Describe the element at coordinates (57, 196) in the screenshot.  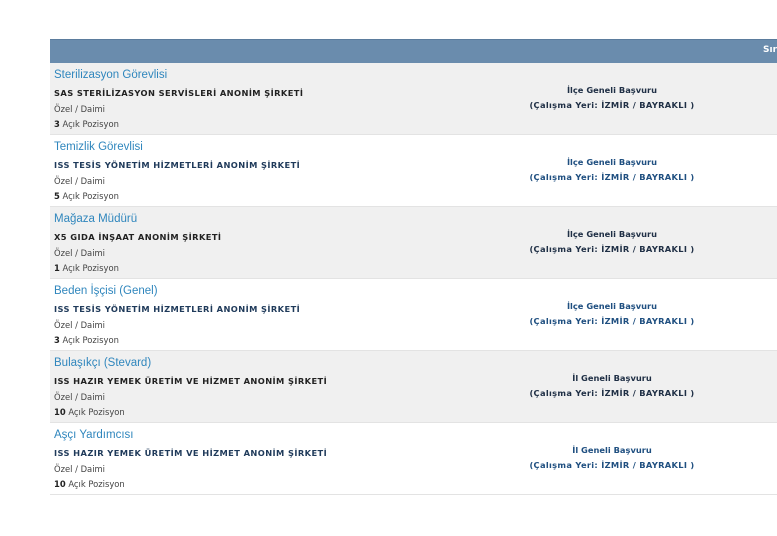
I see `position-count: 5` at that location.